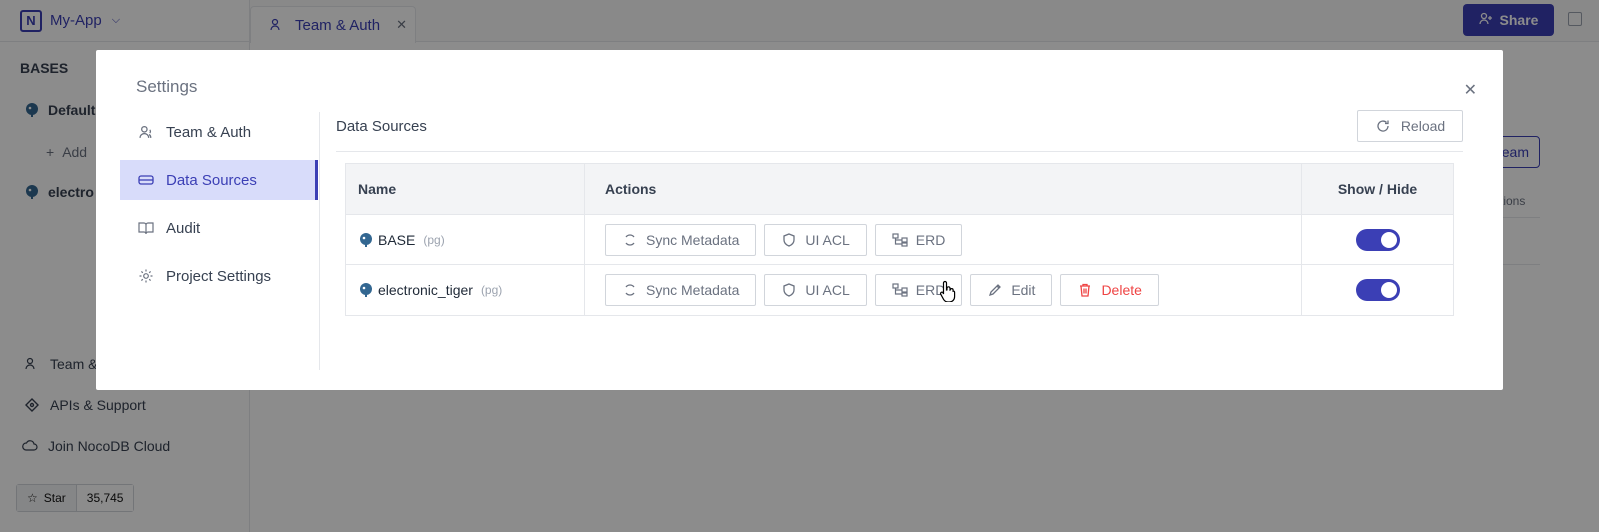 The image size is (1599, 532). I want to click on book-icon, so click(146, 228).